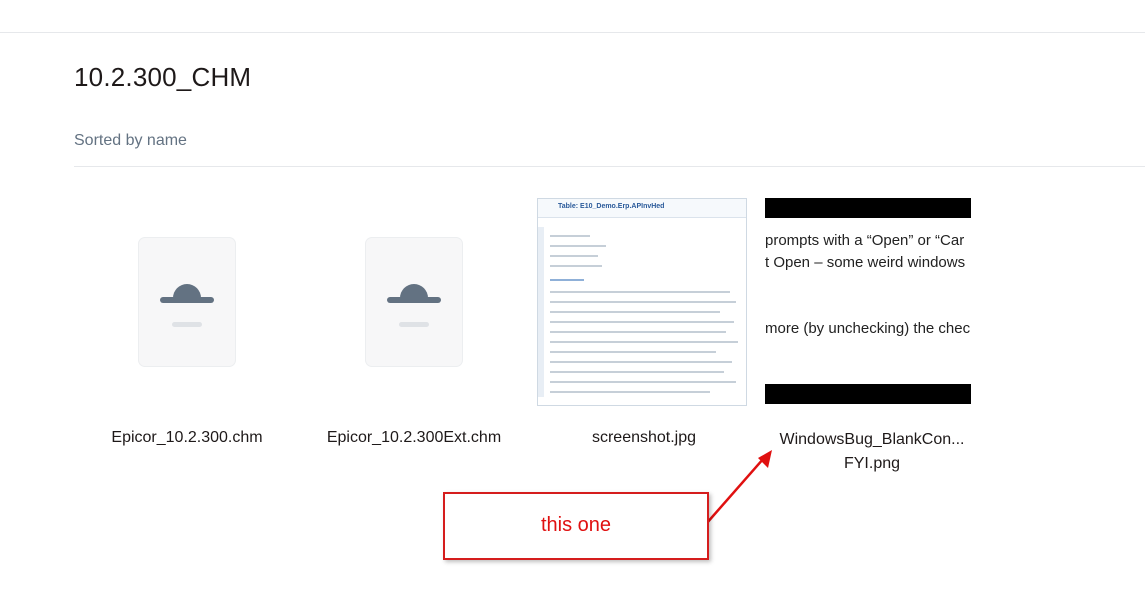 This screenshot has height=597, width=1145. I want to click on file-name: Epicor_10.2.300Ext.chm, so click(414, 438).